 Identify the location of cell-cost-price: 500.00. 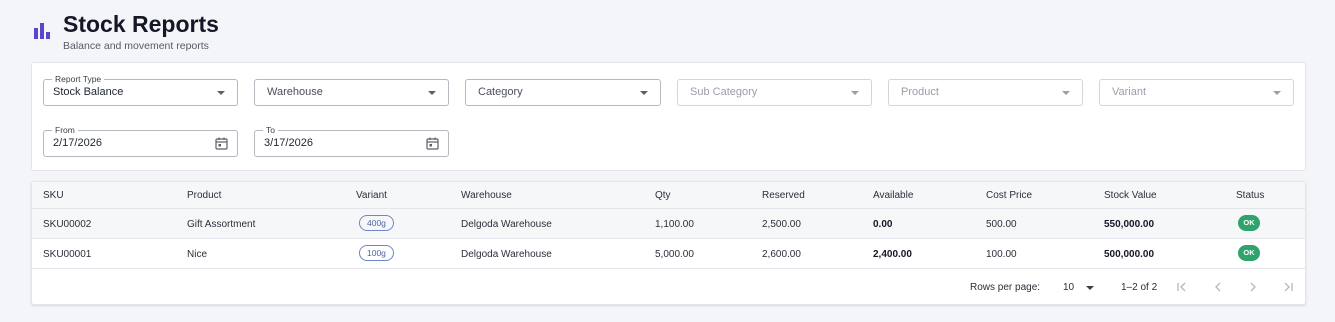
(1001, 224).